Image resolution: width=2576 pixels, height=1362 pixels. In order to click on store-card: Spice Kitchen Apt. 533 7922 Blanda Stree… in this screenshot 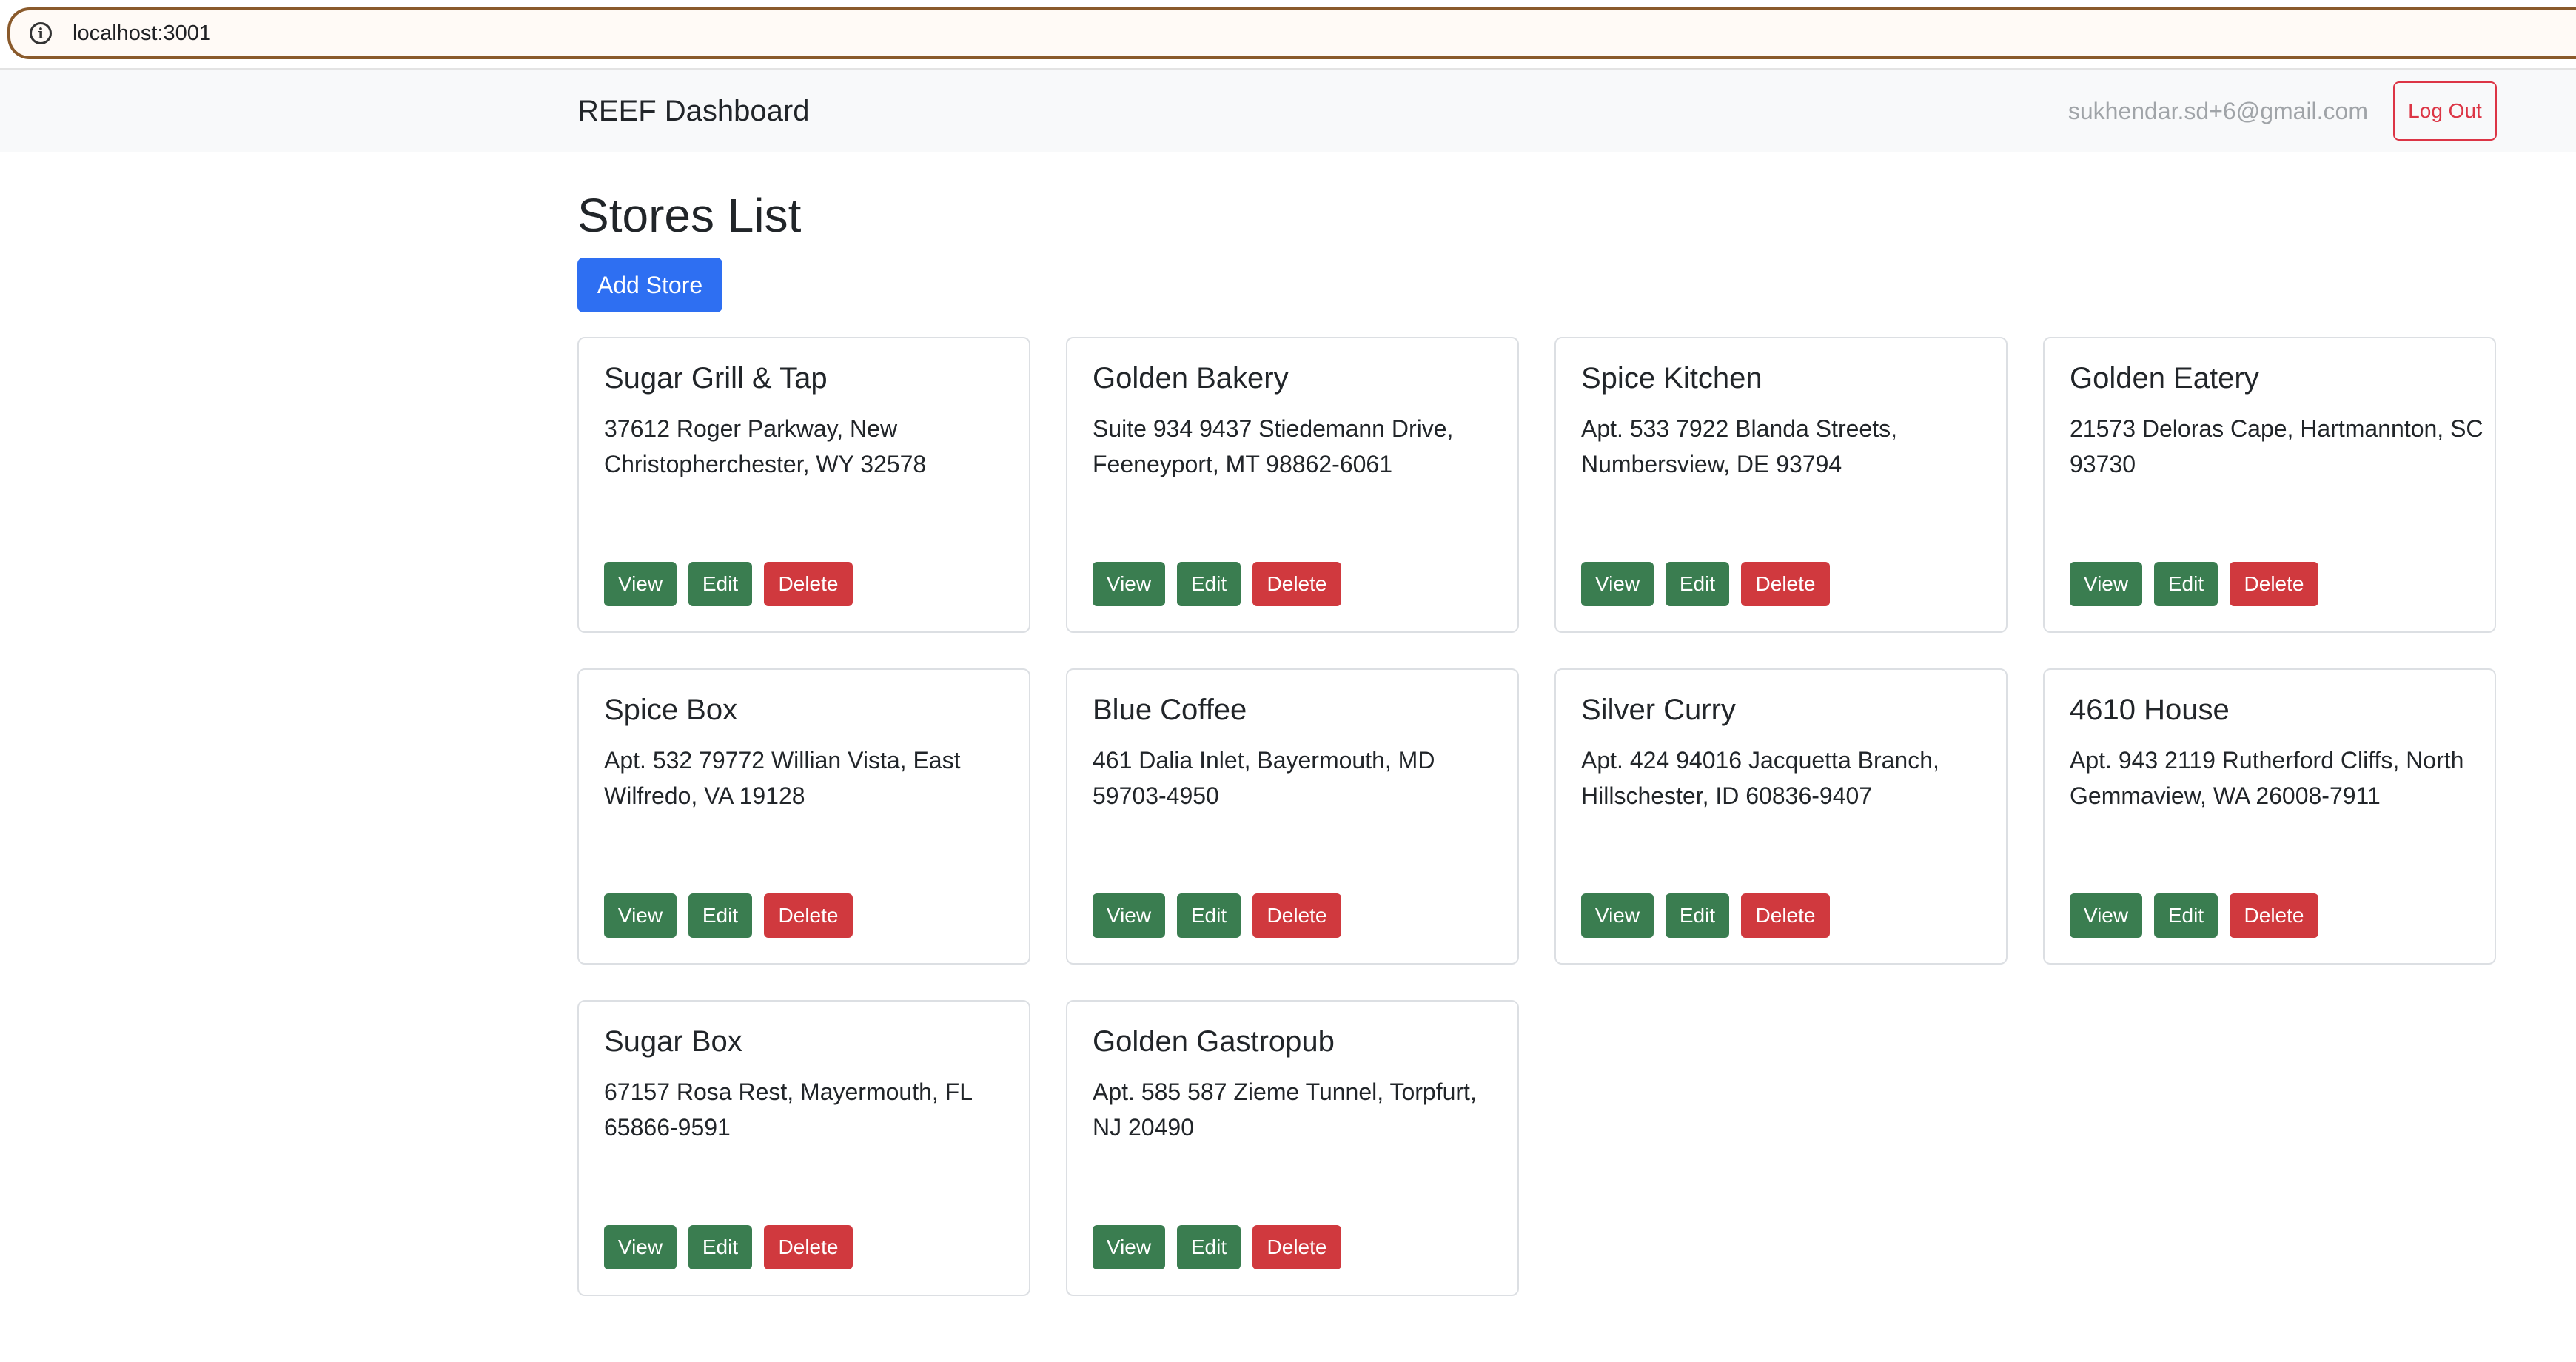, I will do `click(1781, 485)`.